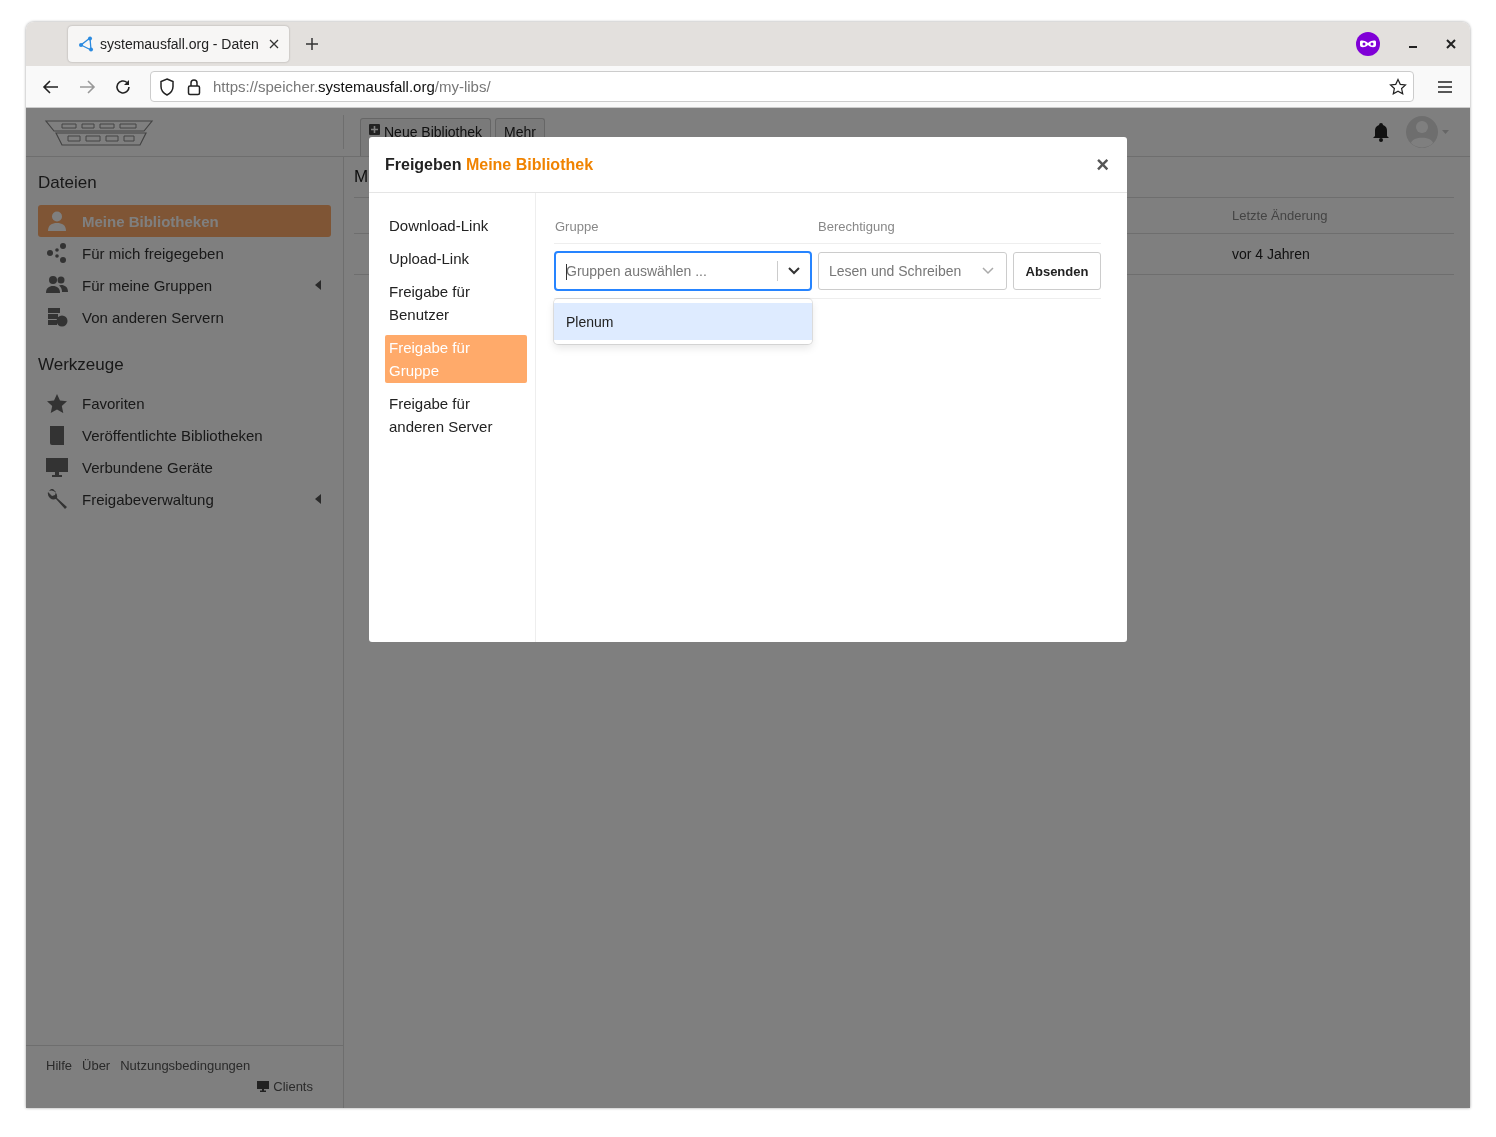  What do you see at coordinates (194, 86) in the screenshot?
I see `lock-icon` at bounding box center [194, 86].